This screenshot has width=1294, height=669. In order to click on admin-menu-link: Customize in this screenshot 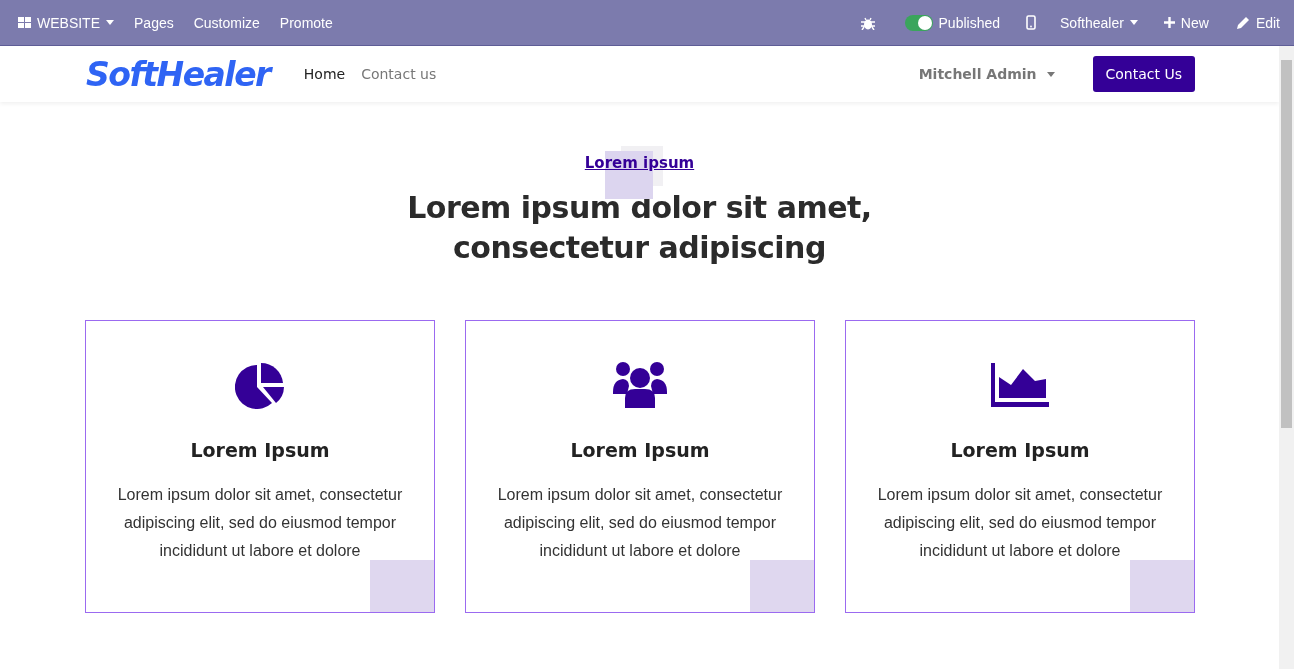, I will do `click(226, 22)`.